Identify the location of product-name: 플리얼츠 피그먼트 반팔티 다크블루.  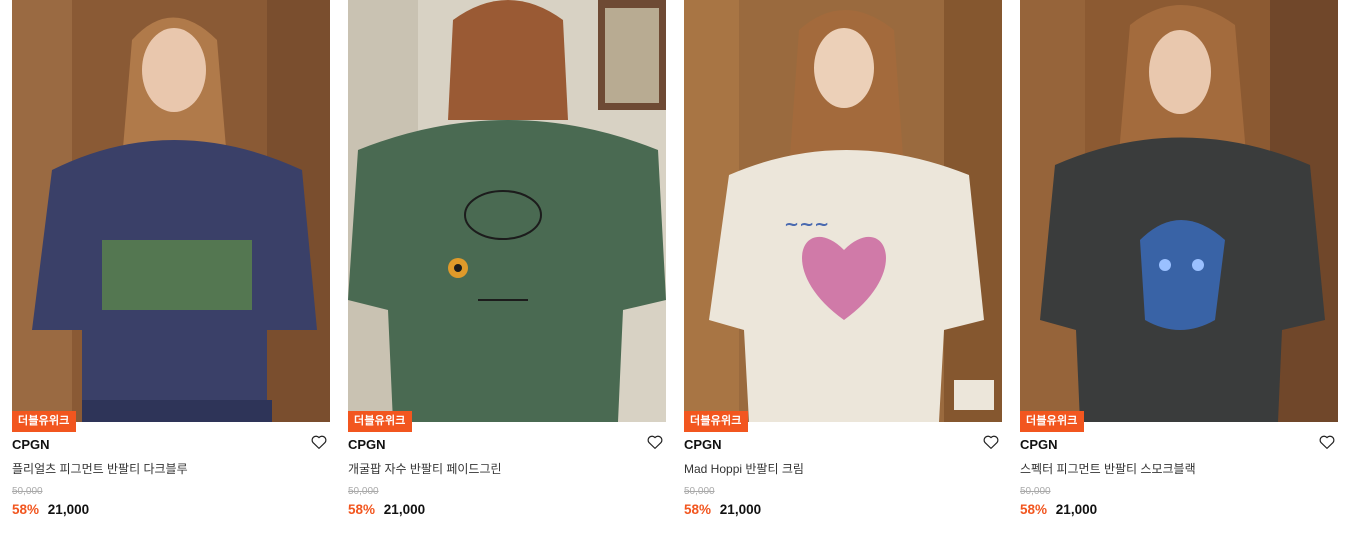
(100, 468).